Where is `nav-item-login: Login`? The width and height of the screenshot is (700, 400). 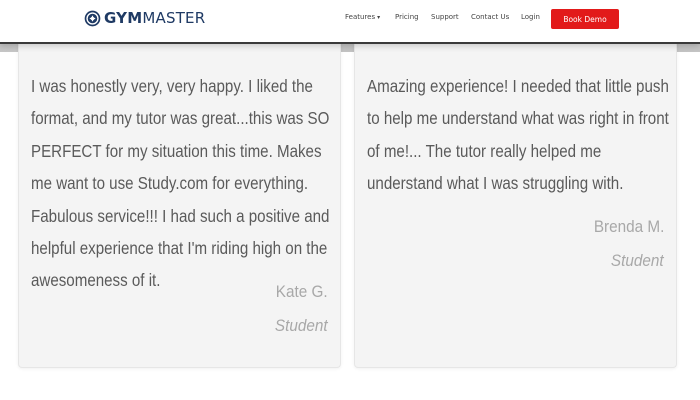 nav-item-login: Login is located at coordinates (530, 17).